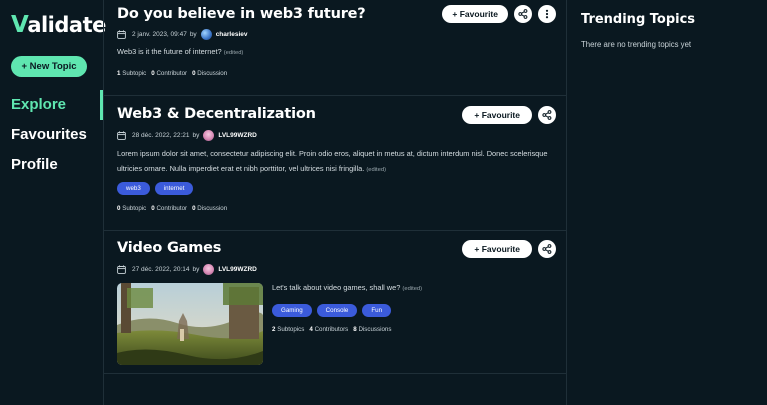  What do you see at coordinates (20, 25) in the screenshot?
I see `logo-v: V` at bounding box center [20, 25].